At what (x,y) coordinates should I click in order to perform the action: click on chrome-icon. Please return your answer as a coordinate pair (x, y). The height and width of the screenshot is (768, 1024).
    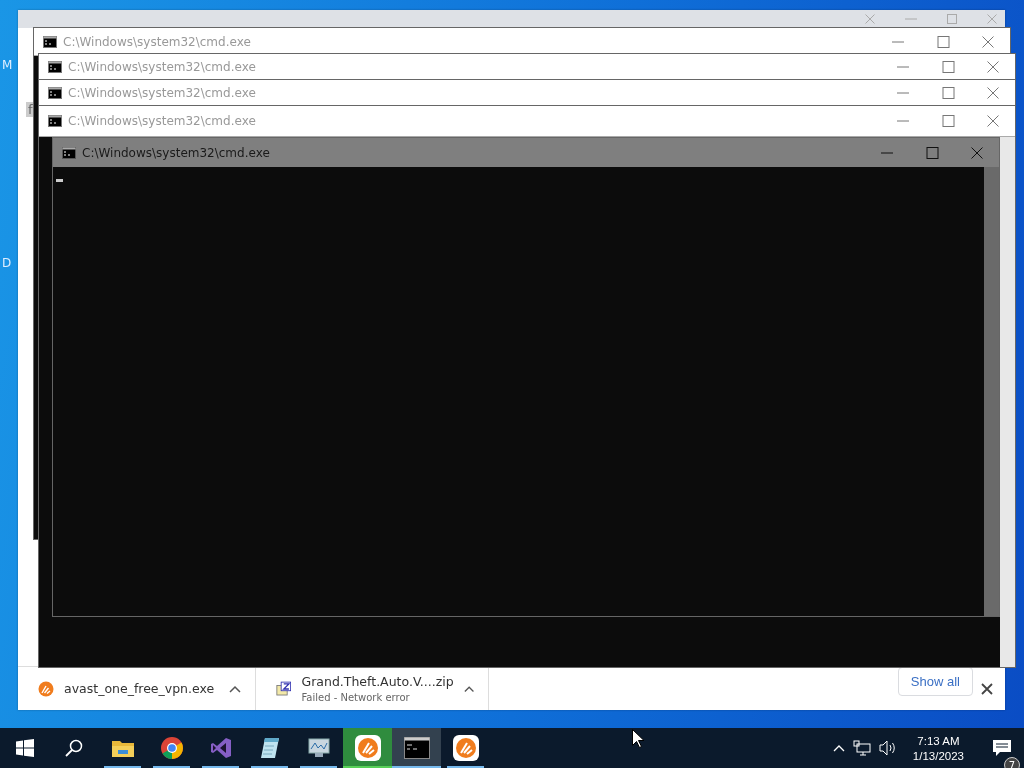
    Looking at the image, I should click on (171, 748).